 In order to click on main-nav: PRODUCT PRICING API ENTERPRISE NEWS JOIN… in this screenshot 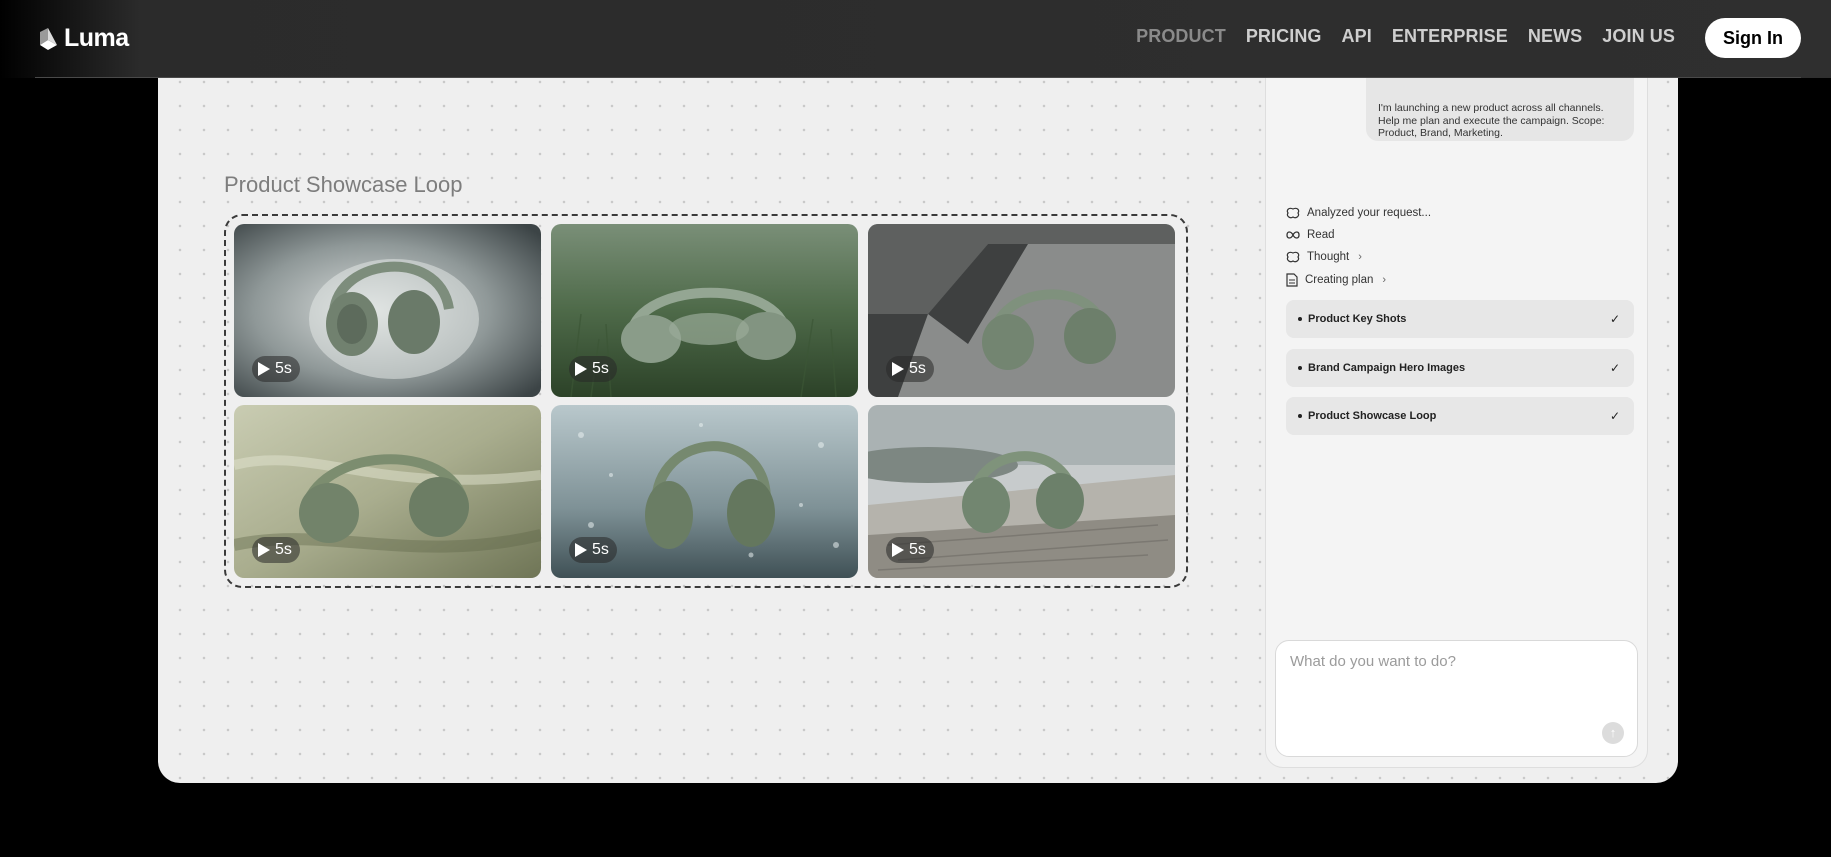, I will do `click(1405, 36)`.